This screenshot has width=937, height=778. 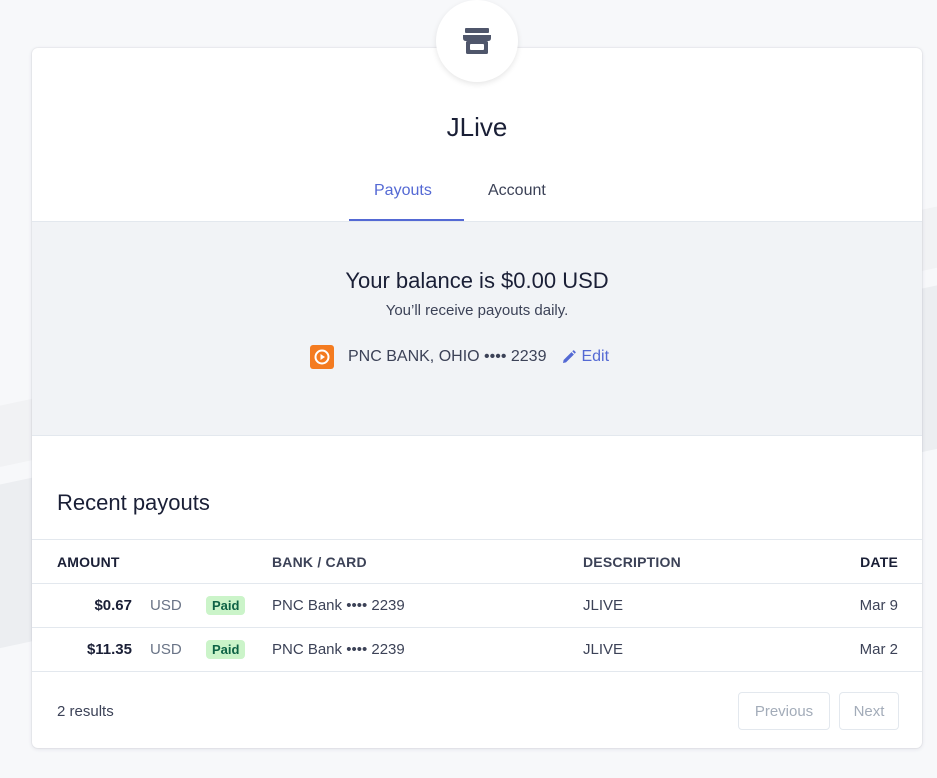 What do you see at coordinates (595, 356) in the screenshot?
I see `edit-label: Edit` at bounding box center [595, 356].